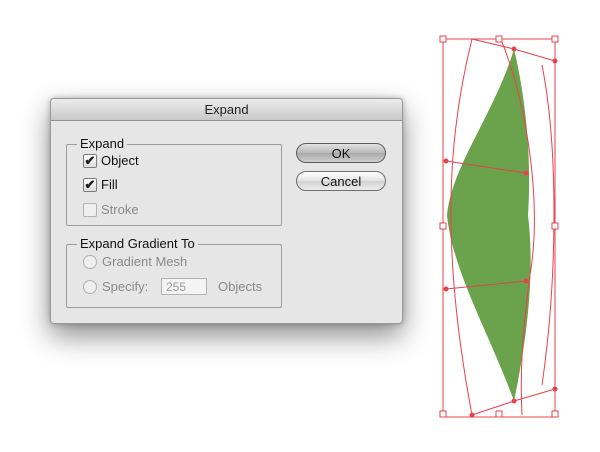  I want to click on object-checkbox: ✔, so click(90, 160).